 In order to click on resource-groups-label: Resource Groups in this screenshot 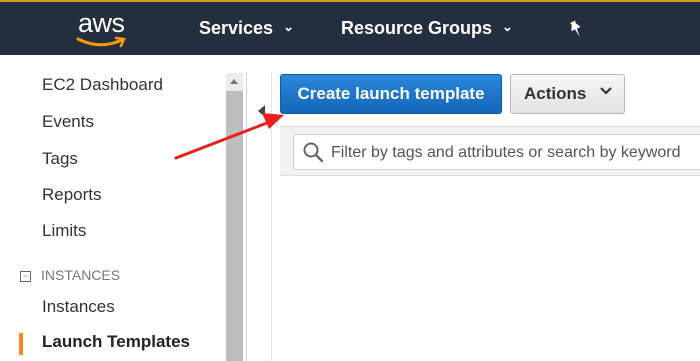, I will do `click(417, 28)`.